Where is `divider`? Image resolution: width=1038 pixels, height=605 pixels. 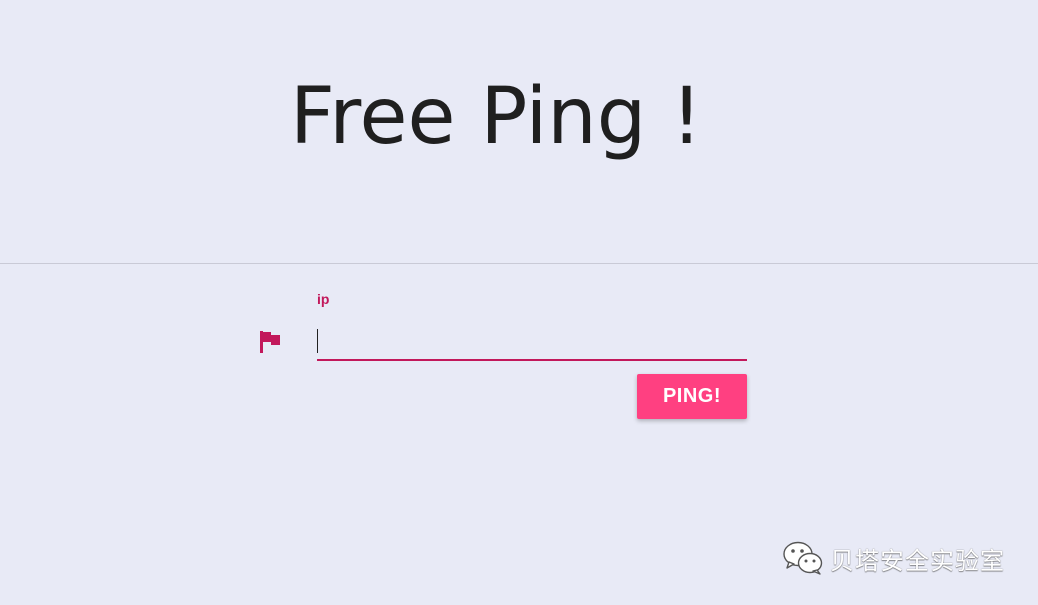
divider is located at coordinates (519, 263).